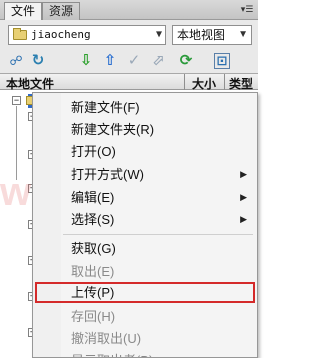  Describe the element at coordinates (61, 11) in the screenshot. I see `tab-assets: 资源` at that location.